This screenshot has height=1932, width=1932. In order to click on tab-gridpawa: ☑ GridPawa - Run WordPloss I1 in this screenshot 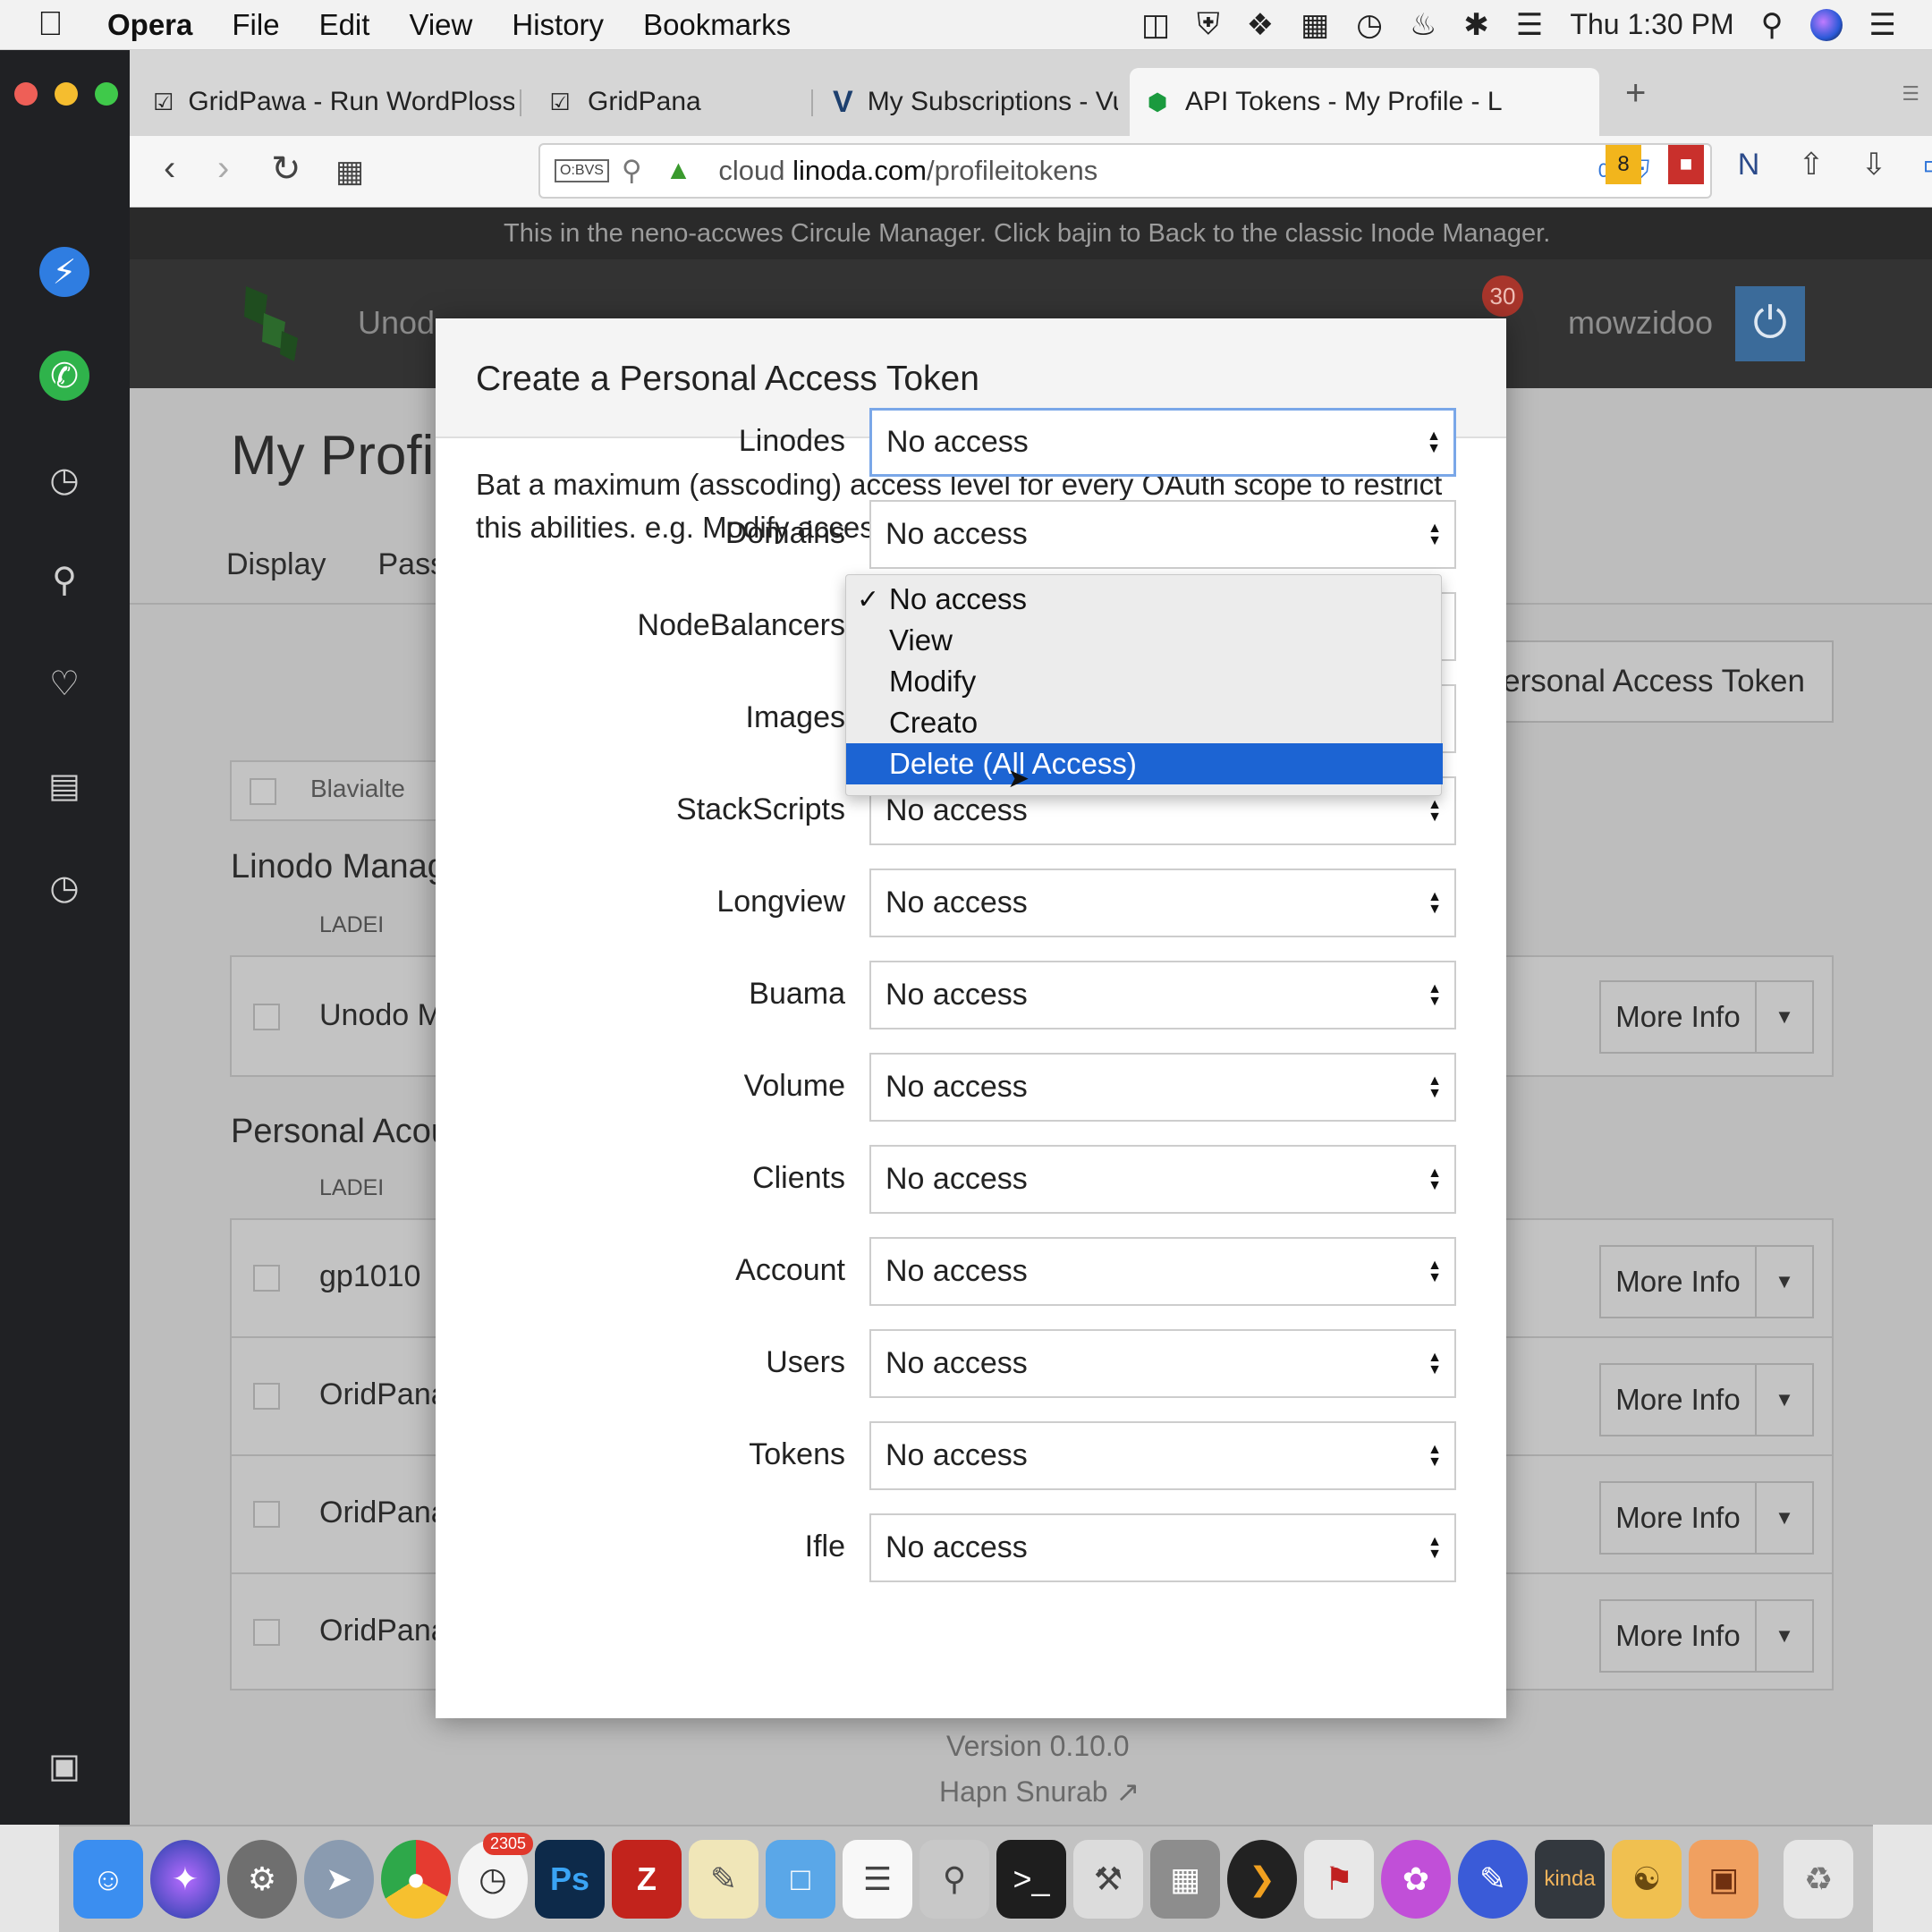, I will do `click(326, 102)`.